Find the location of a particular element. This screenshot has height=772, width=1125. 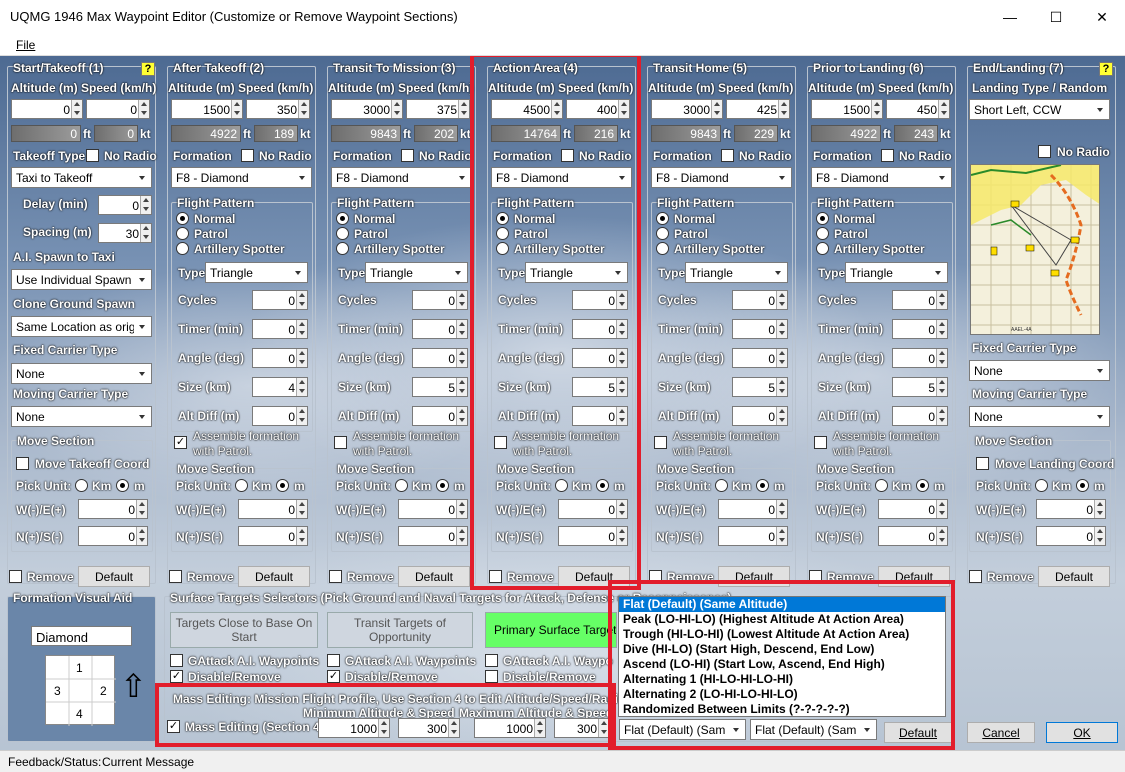

altitude-input: 3000 is located at coordinates (687, 109).